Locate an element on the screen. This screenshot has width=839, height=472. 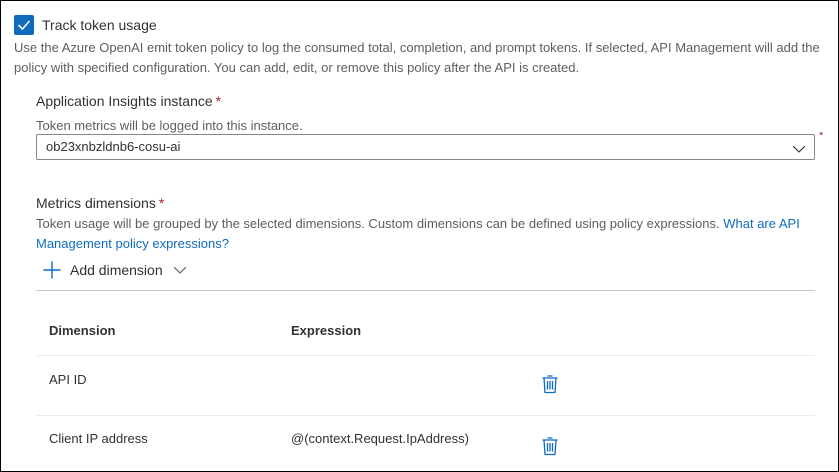
track-token-usage-label: Track token usage is located at coordinates (99, 25).